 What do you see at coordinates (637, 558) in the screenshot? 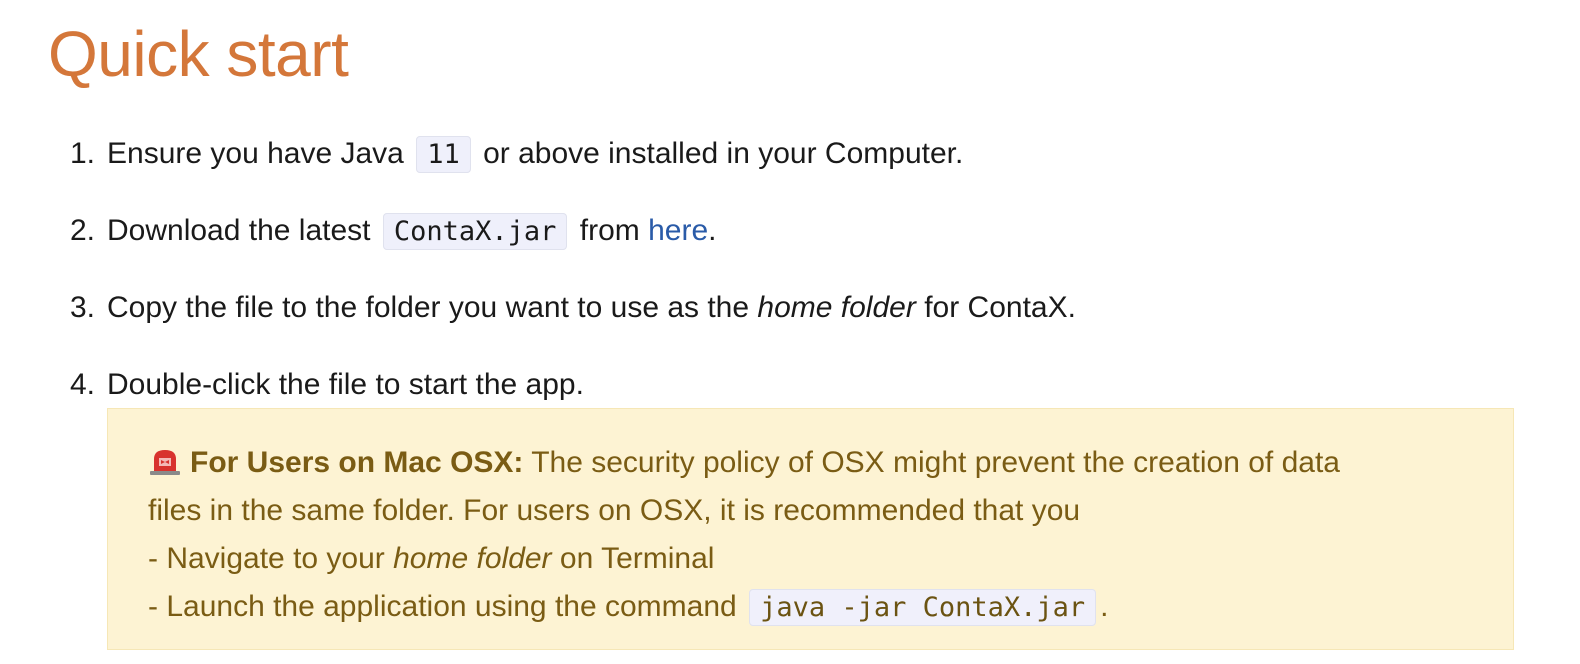
I see `callout-text: on Terminal` at bounding box center [637, 558].